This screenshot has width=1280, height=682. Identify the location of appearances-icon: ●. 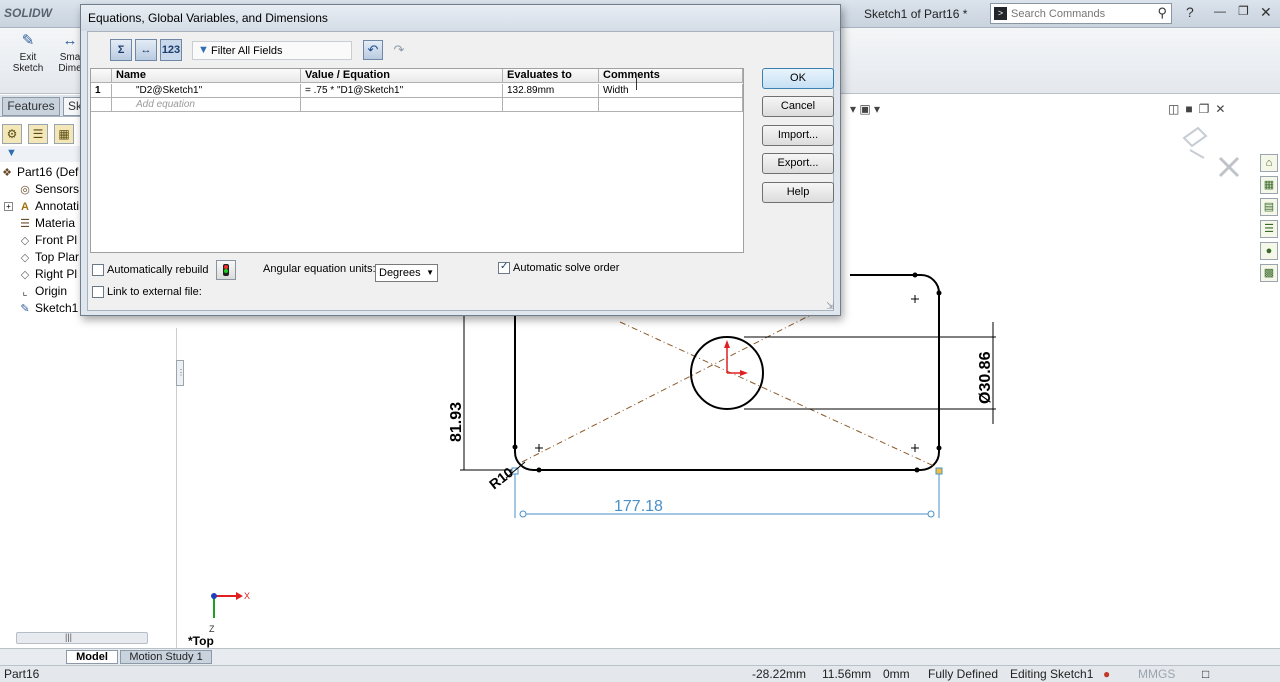
(1269, 251).